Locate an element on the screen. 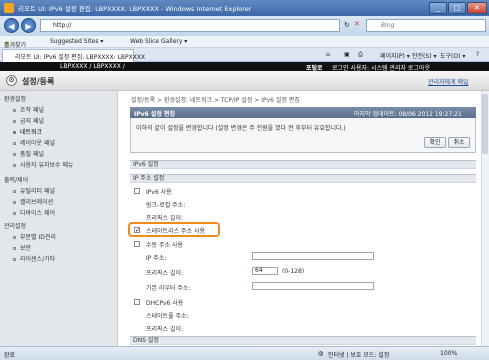 Image resolution: width=489 pixels, height=360 pixels. tools-menu: 도구(O) ▾ is located at coordinates (452, 55).